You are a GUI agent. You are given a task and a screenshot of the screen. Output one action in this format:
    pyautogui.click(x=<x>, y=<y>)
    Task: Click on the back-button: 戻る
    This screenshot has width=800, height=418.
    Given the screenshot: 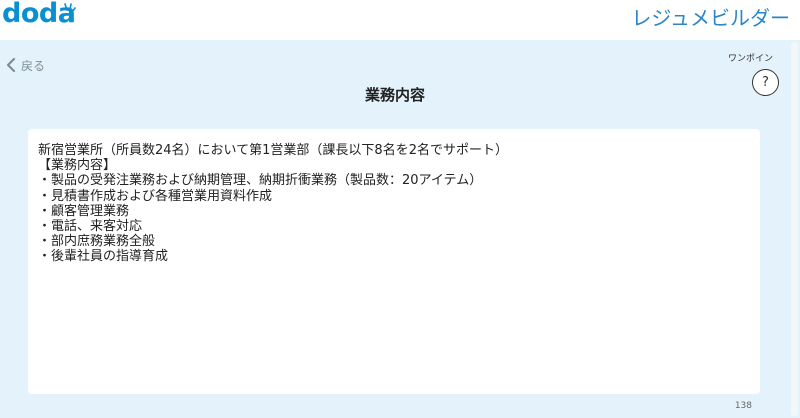 What is the action you would take?
    pyautogui.click(x=25, y=65)
    